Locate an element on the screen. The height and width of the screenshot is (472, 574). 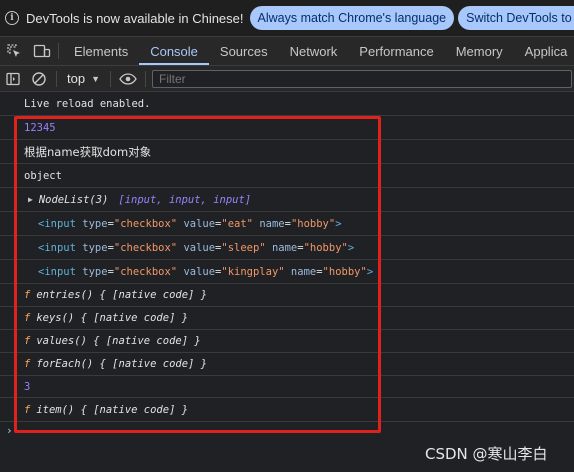
infobar-message: DevTools is now available in Chinese! is located at coordinates (135, 18).